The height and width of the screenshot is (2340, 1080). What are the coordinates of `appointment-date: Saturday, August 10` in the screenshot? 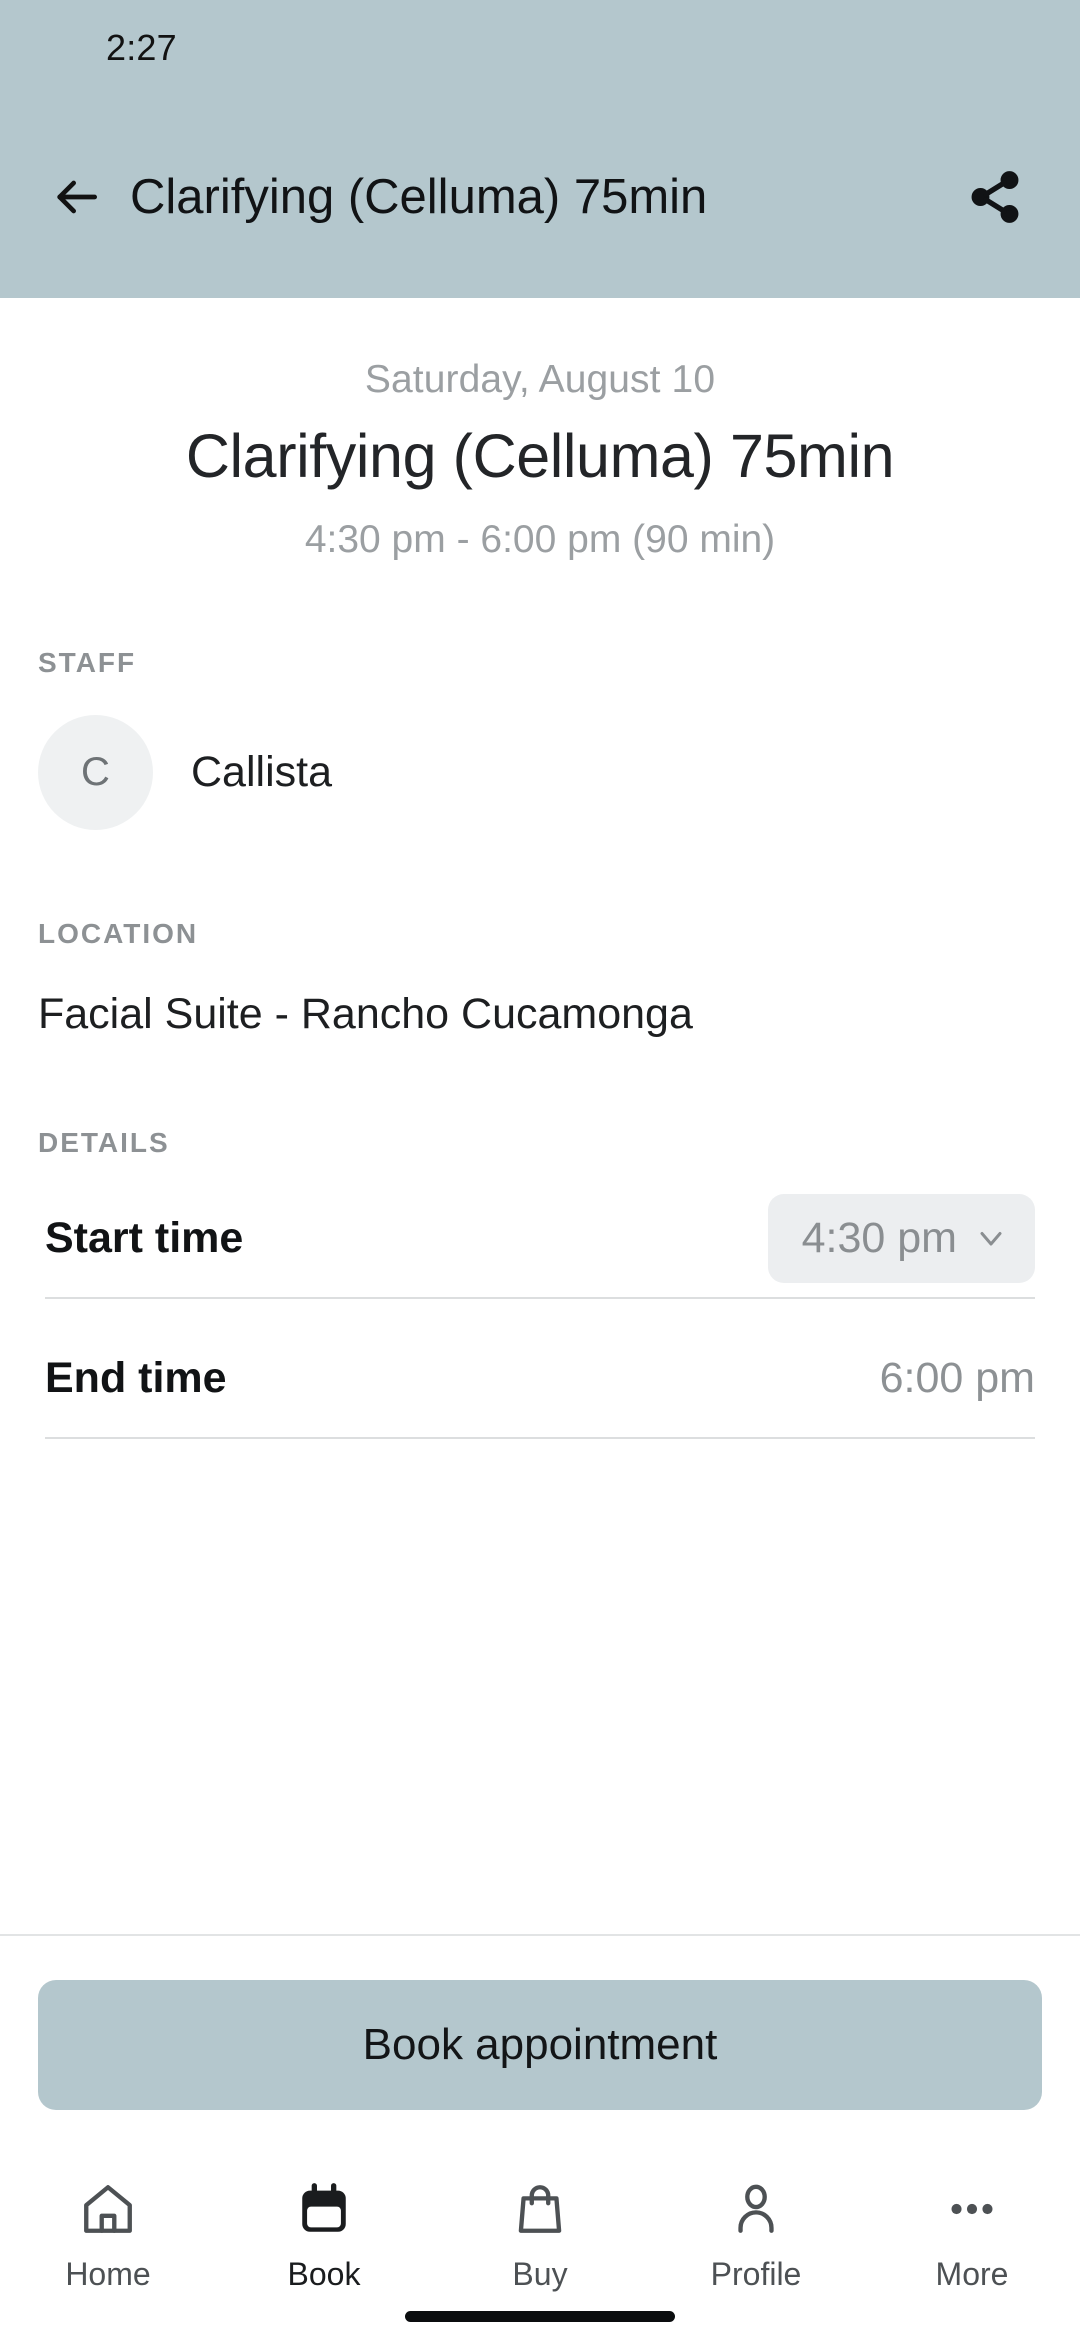 It's located at (540, 379).